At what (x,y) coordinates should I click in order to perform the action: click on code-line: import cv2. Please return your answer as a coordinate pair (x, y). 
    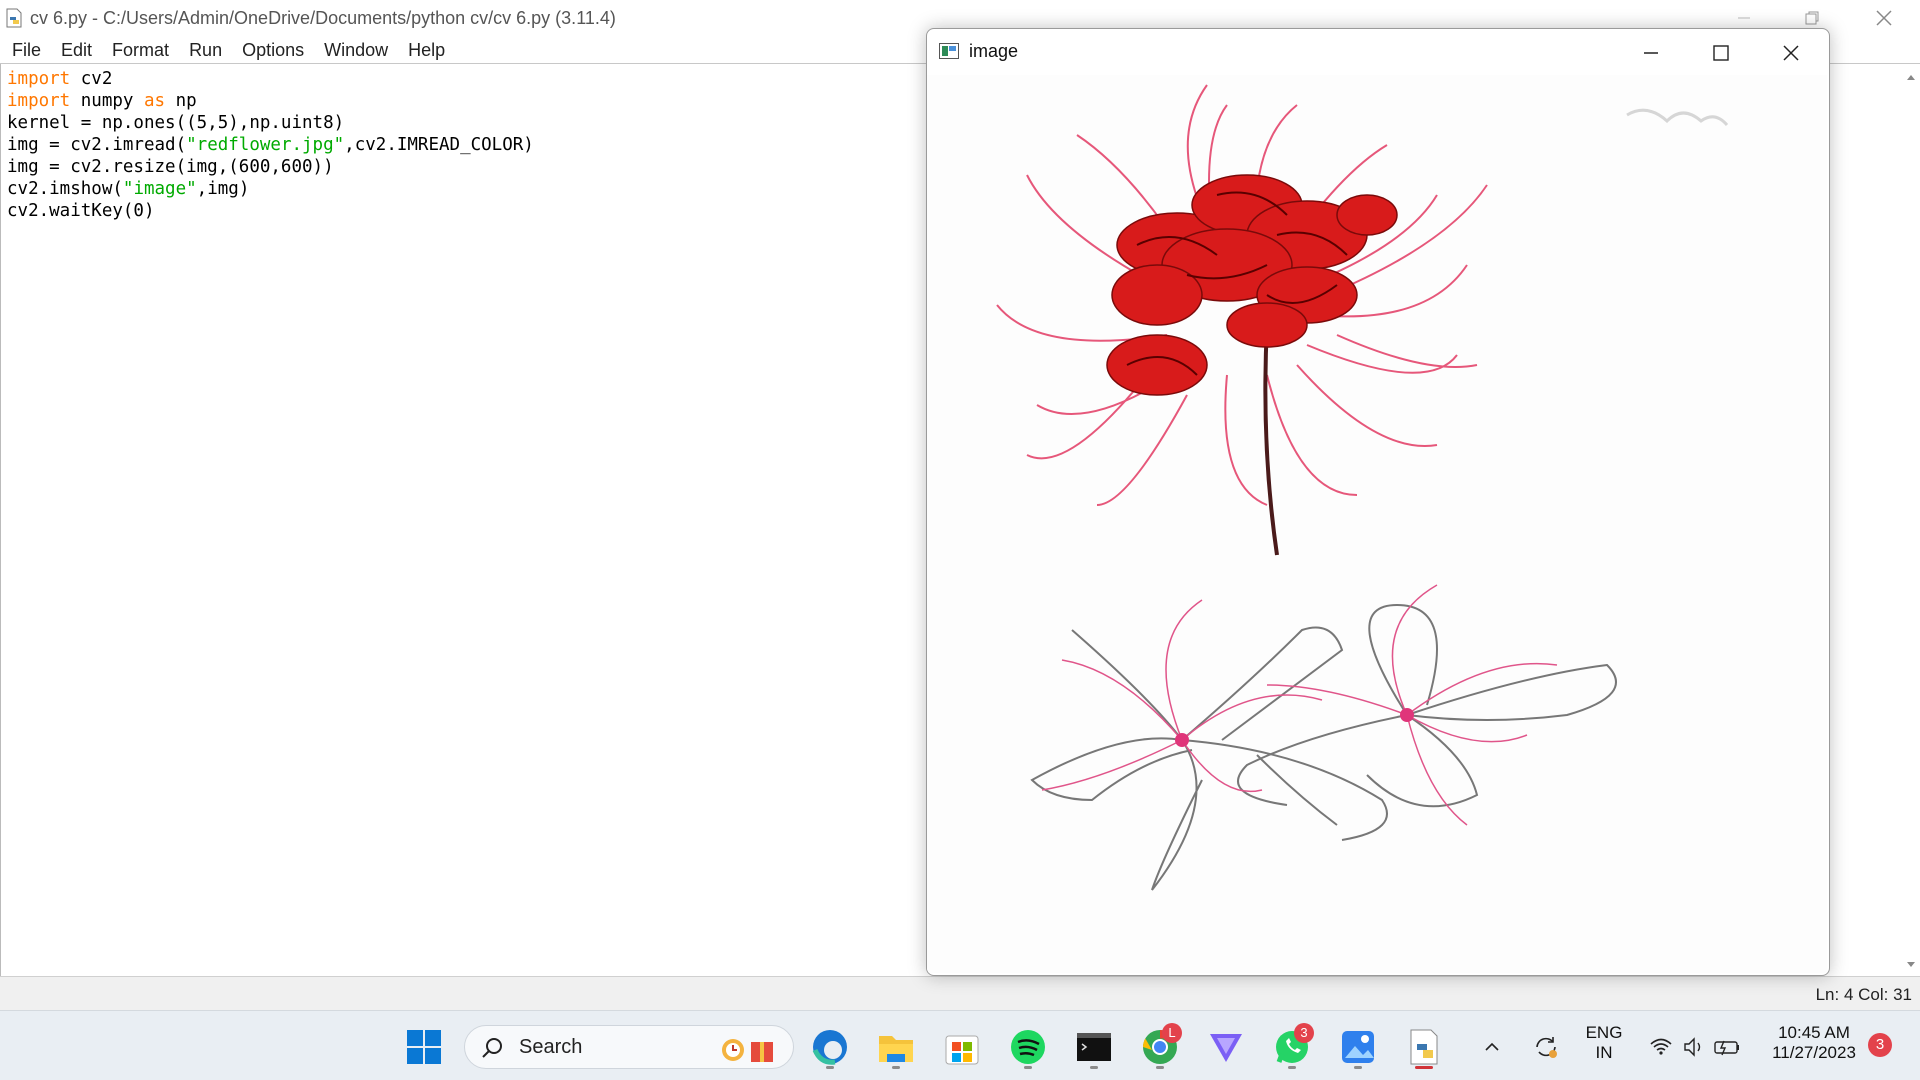
    Looking at the image, I should click on (270, 79).